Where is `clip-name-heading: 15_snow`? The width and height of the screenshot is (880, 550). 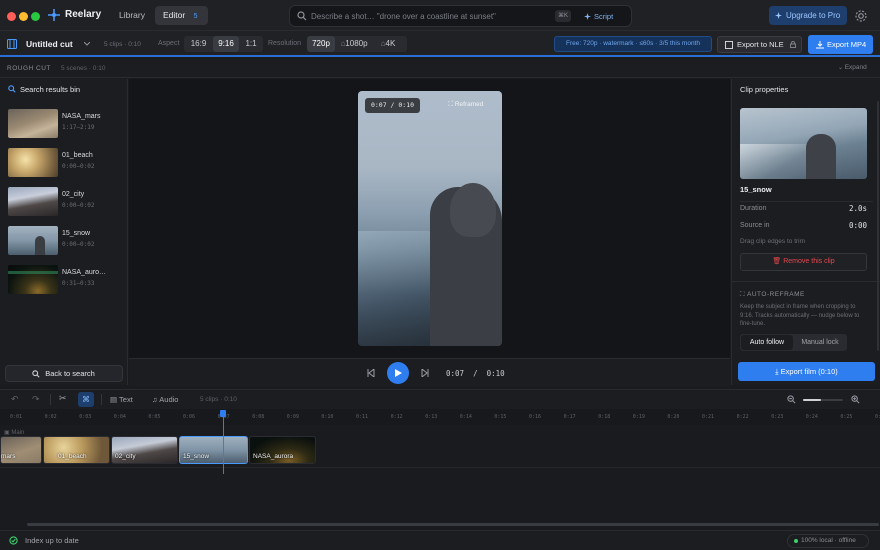 clip-name-heading: 15_snow is located at coordinates (756, 189).